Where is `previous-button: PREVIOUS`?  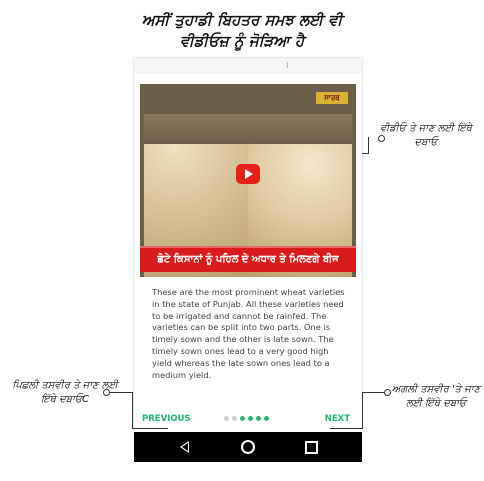 previous-button: PREVIOUS is located at coordinates (166, 419).